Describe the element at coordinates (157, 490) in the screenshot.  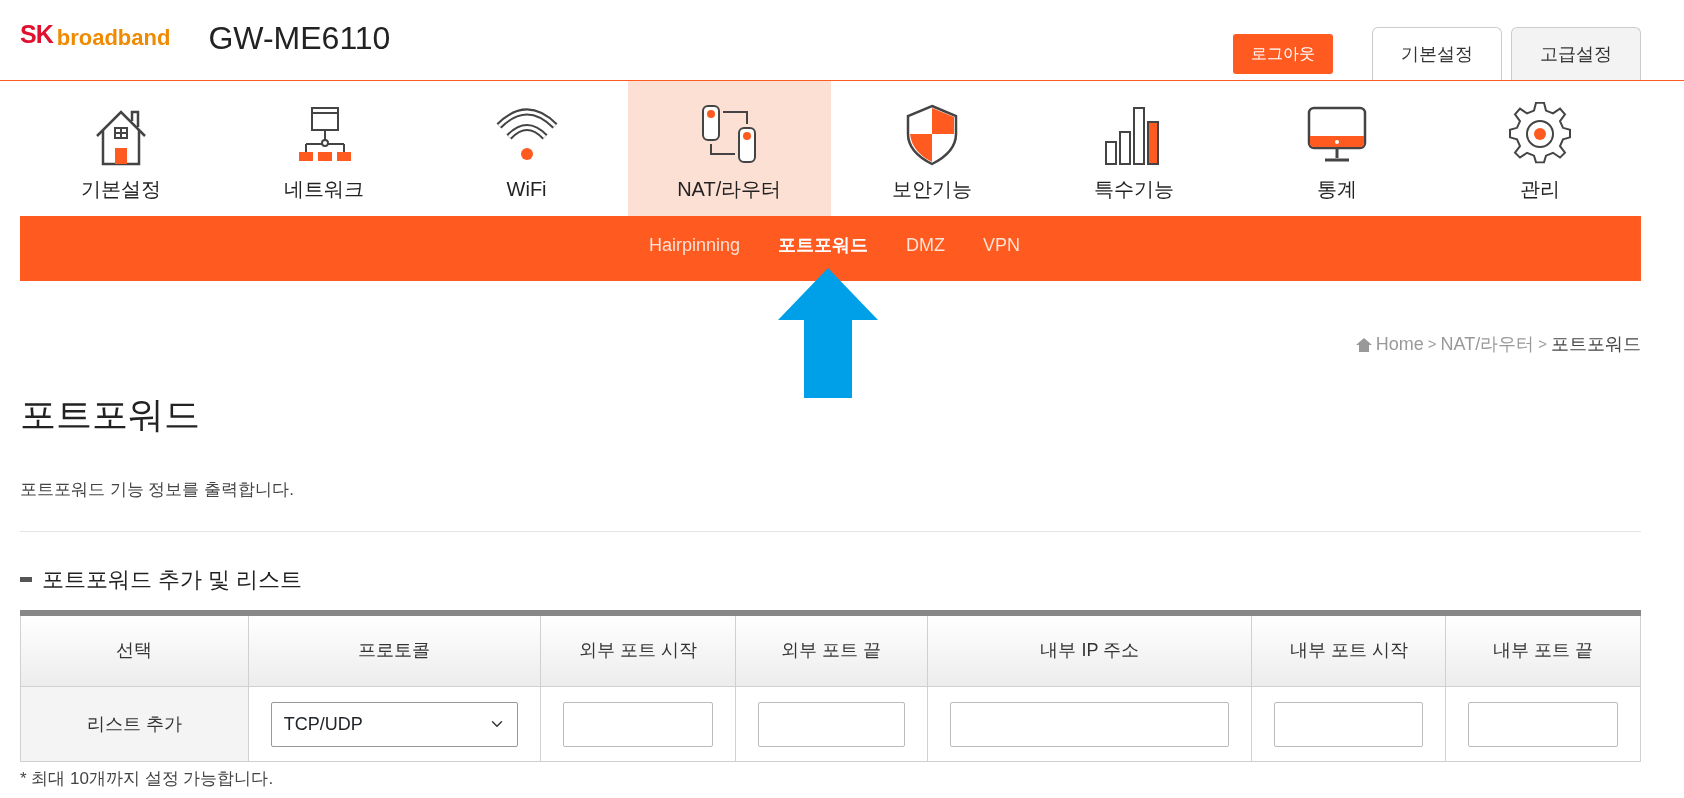
I see `page-description: 포트포워드 기능 정보를 출력합니다.` at that location.